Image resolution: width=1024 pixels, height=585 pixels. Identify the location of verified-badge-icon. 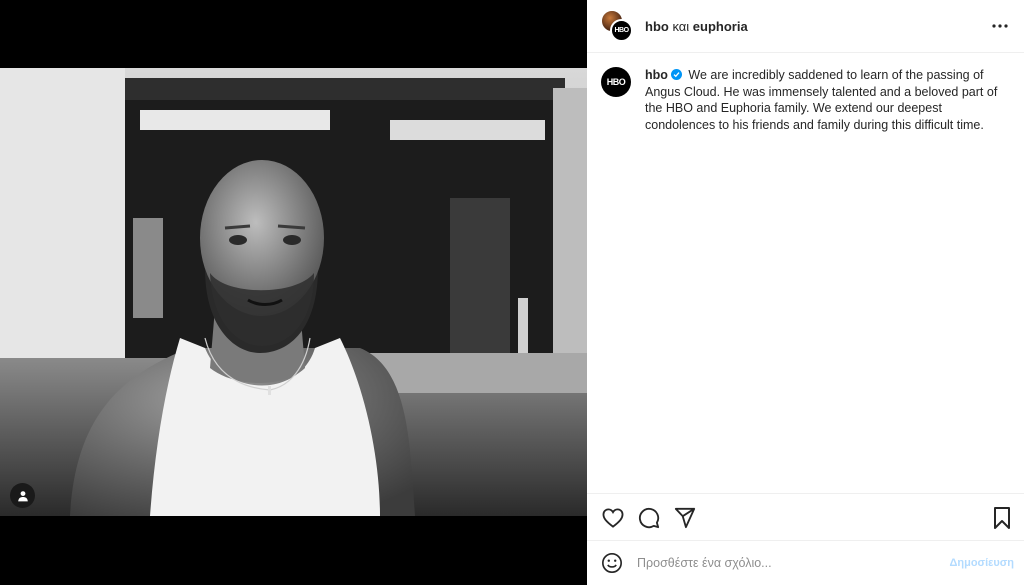
(676, 74).